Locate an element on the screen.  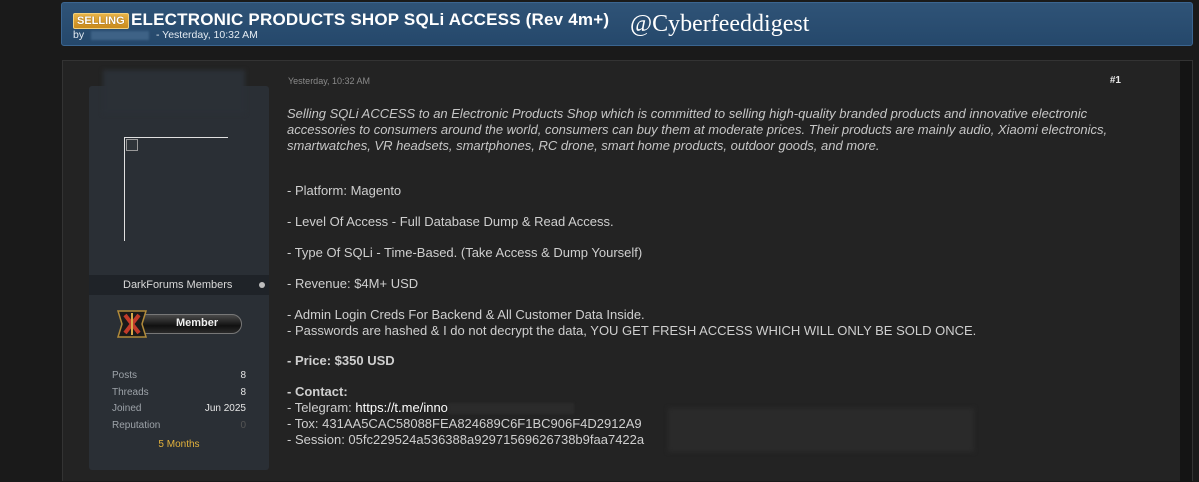
thread-author-redacted is located at coordinates (120, 35).